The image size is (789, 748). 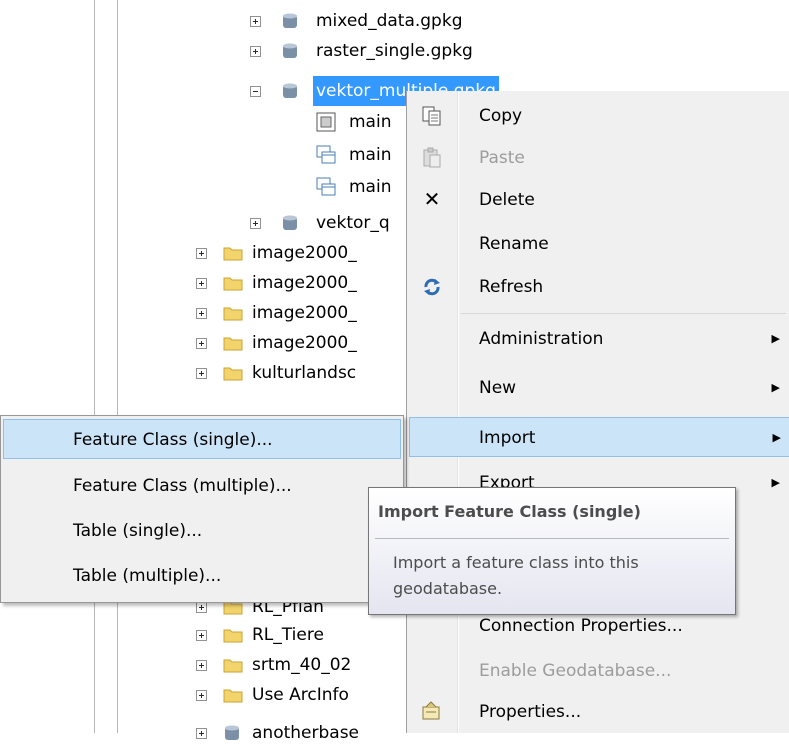 What do you see at coordinates (326, 122) in the screenshot?
I see `raster-dataset-icon` at bounding box center [326, 122].